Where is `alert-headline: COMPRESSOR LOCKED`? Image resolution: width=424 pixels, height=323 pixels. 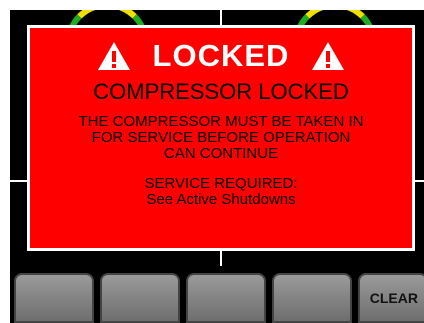
alert-headline: COMPRESSOR LOCKED is located at coordinates (221, 91).